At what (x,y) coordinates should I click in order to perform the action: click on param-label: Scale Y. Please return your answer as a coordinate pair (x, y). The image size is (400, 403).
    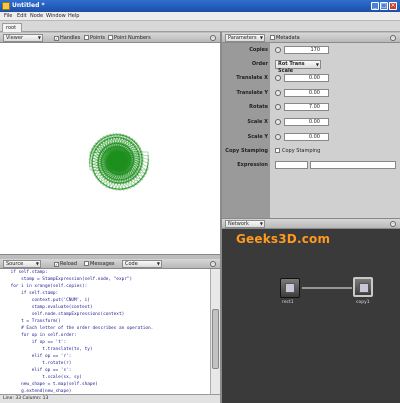
    Looking at the image, I should click on (257, 137).